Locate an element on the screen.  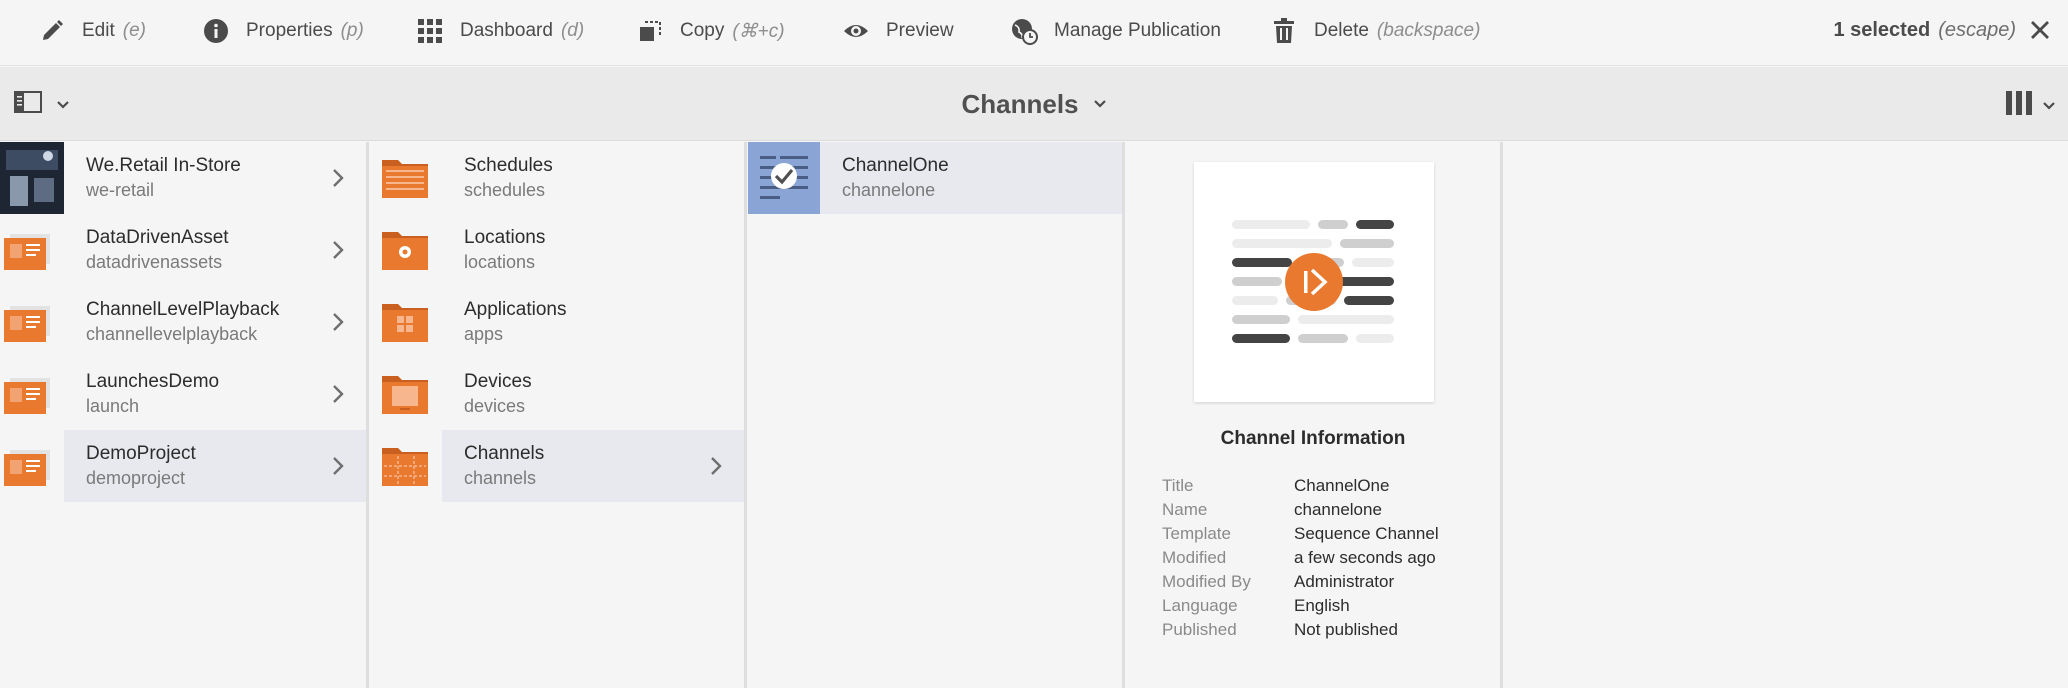
page-title-text: Channels is located at coordinates (1020, 103).